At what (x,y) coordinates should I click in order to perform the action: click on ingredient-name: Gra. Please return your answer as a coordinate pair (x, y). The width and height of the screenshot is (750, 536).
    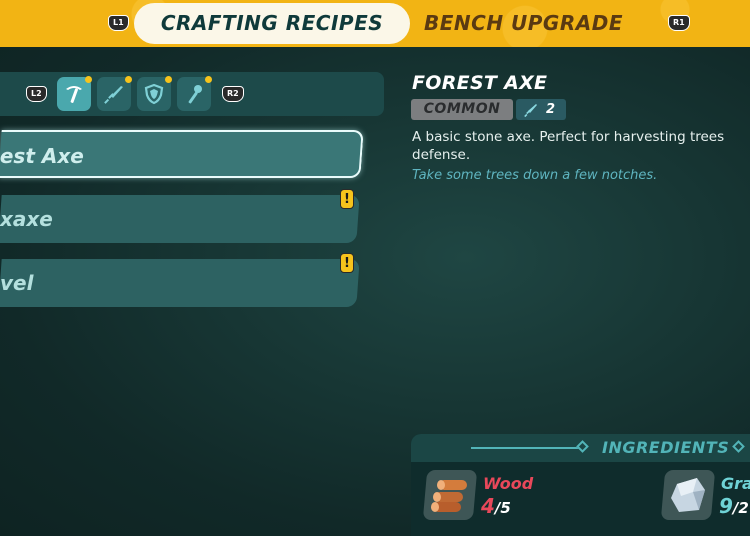
    Looking at the image, I should click on (735, 483).